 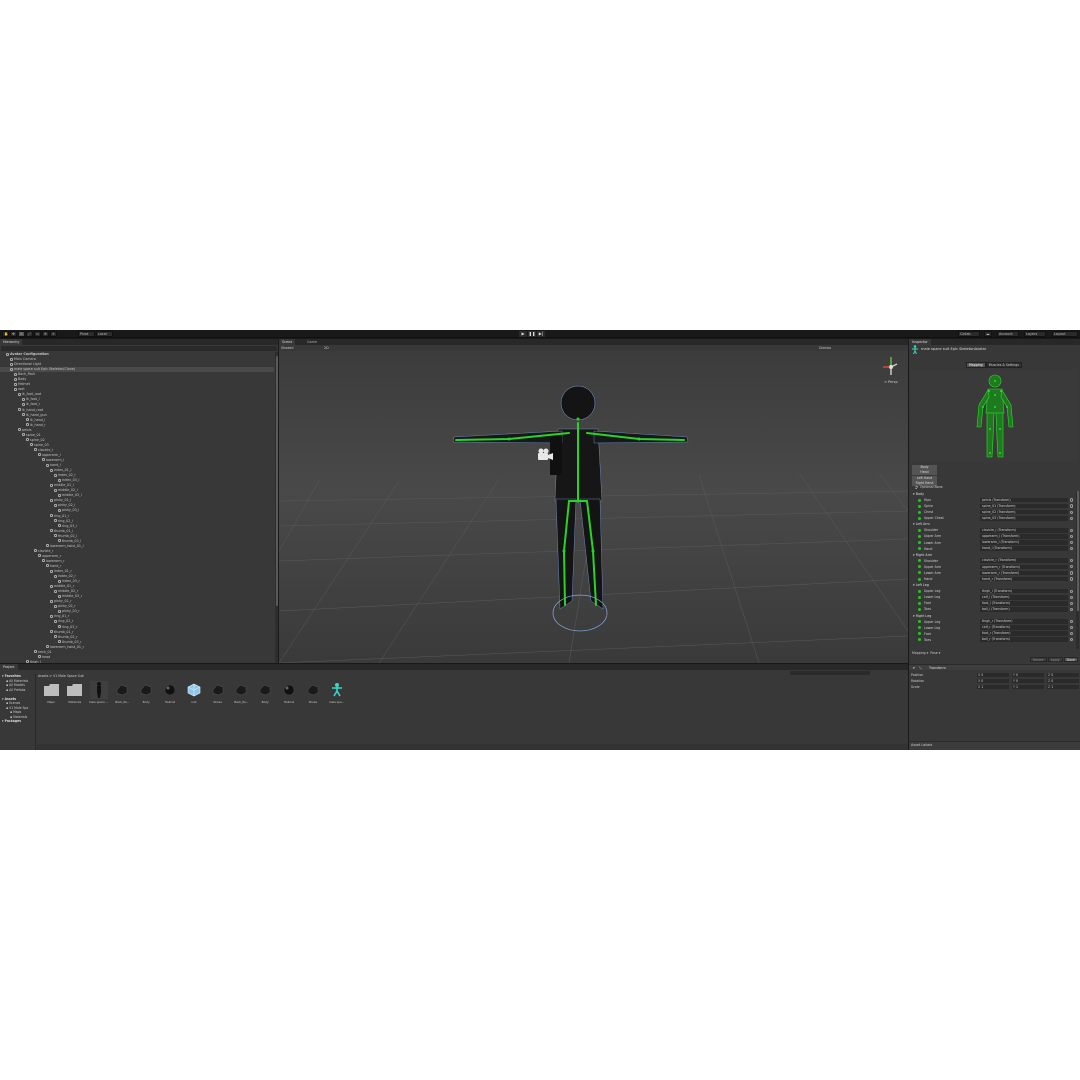 What do you see at coordinates (532, 334) in the screenshot?
I see `pause-button: ❚❚` at bounding box center [532, 334].